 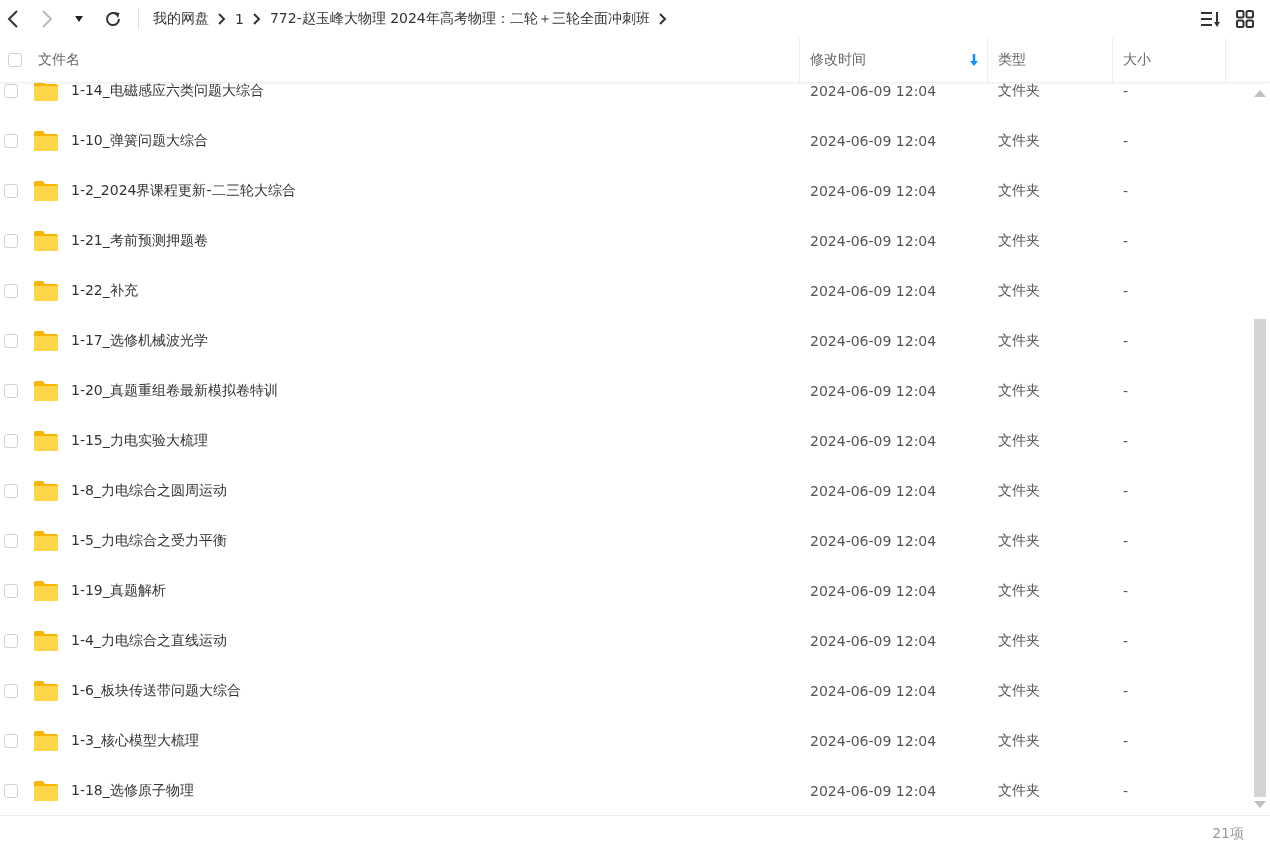 I want to click on refresh-icon, so click(x=113, y=19).